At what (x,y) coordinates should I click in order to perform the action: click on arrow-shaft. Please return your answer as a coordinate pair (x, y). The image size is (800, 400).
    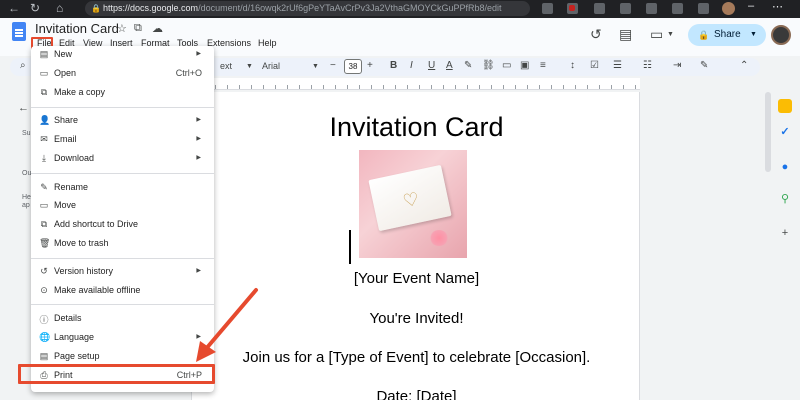
    Looking at the image, I should click on (230, 320).